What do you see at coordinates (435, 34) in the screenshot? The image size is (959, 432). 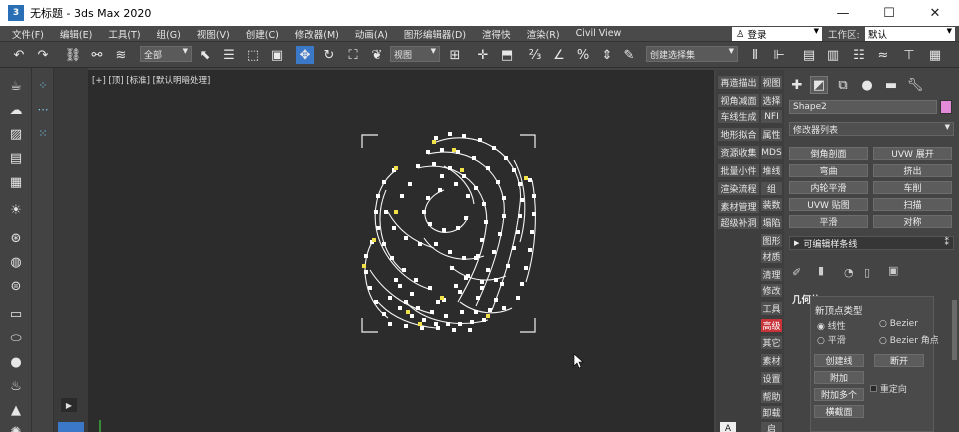 I see `menu-graph-editors: 图形编辑器(D)` at bounding box center [435, 34].